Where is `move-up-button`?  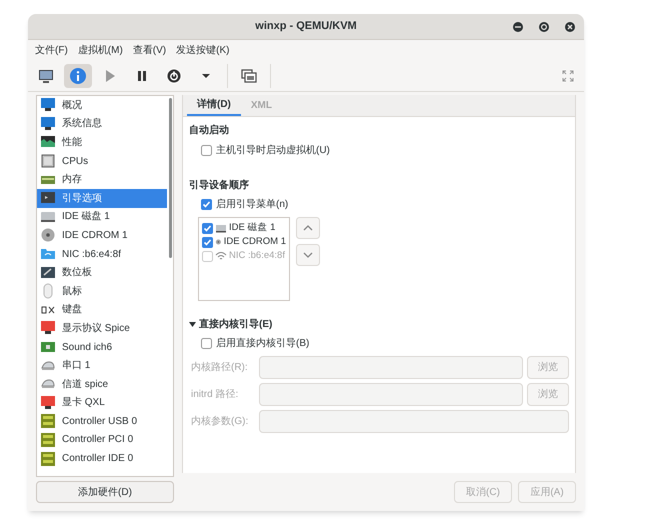
move-up-button is located at coordinates (308, 228).